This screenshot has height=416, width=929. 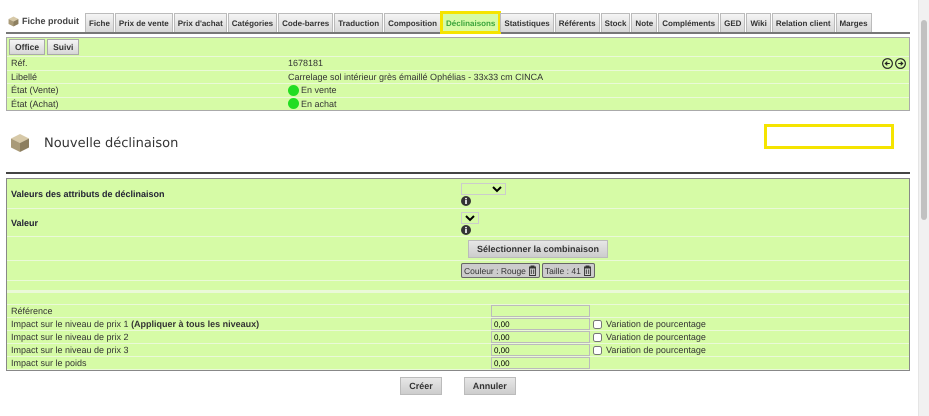 I want to click on field-label: Impact sur le poids, so click(x=49, y=363).